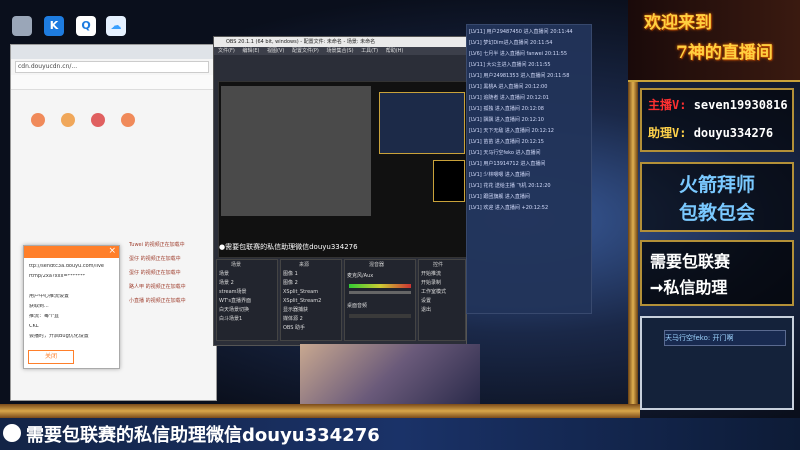 This screenshot has width=800, height=450. What do you see at coordinates (717, 273) in the screenshot?
I see `package-panel: 需要包联赛 ➞私信助理` at bounding box center [717, 273].